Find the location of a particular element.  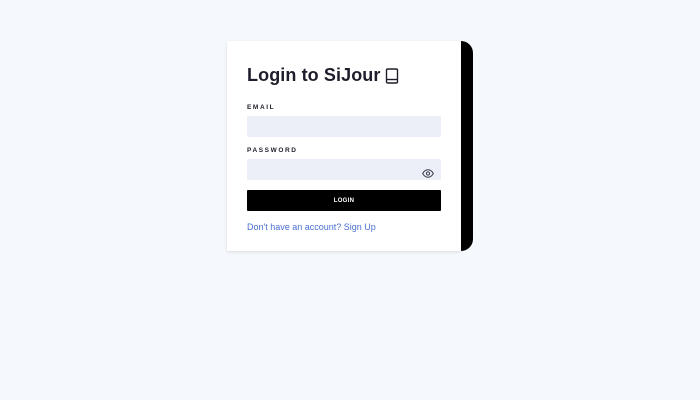

book-icon is located at coordinates (392, 75).